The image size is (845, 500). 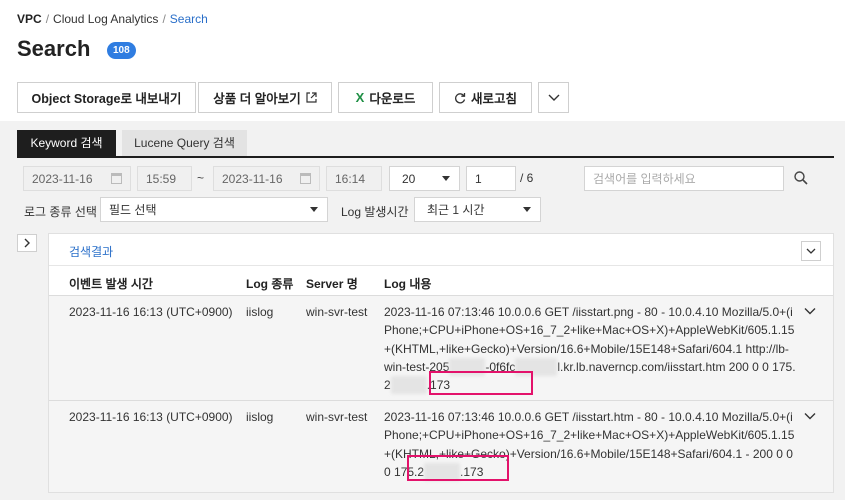 I want to click on excel-icon: X, so click(x=360, y=97).